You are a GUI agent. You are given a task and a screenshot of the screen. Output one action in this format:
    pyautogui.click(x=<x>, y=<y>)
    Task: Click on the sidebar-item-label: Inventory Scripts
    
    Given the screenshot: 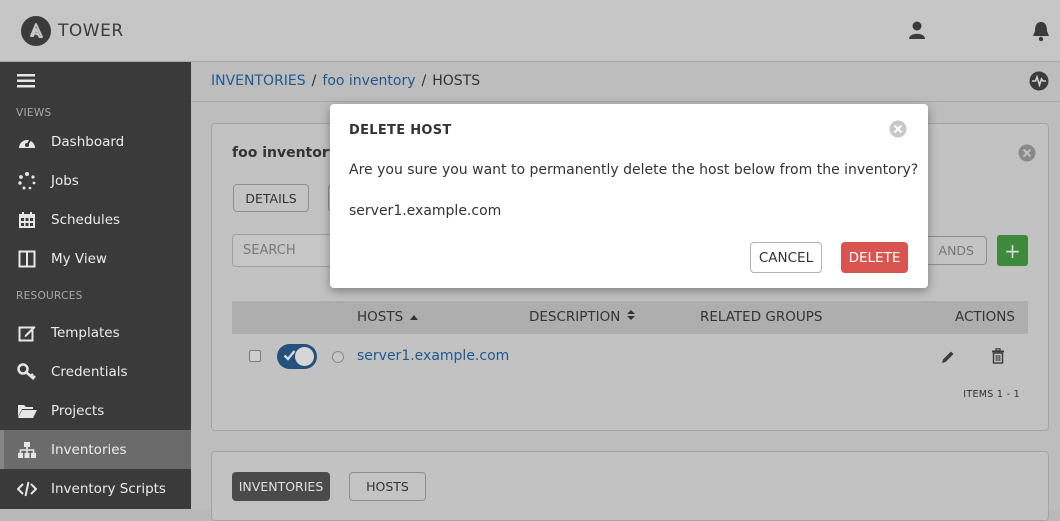 What is the action you would take?
    pyautogui.click(x=108, y=488)
    